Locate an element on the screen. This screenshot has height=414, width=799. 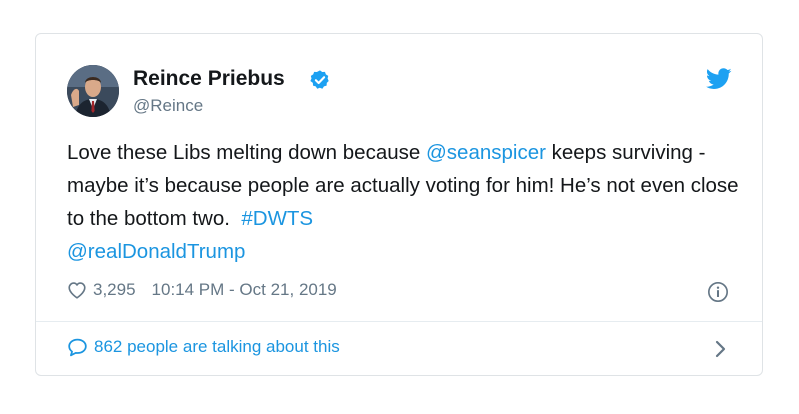
talking-about-link: 862 people are talking about this is located at coordinates (203, 347).